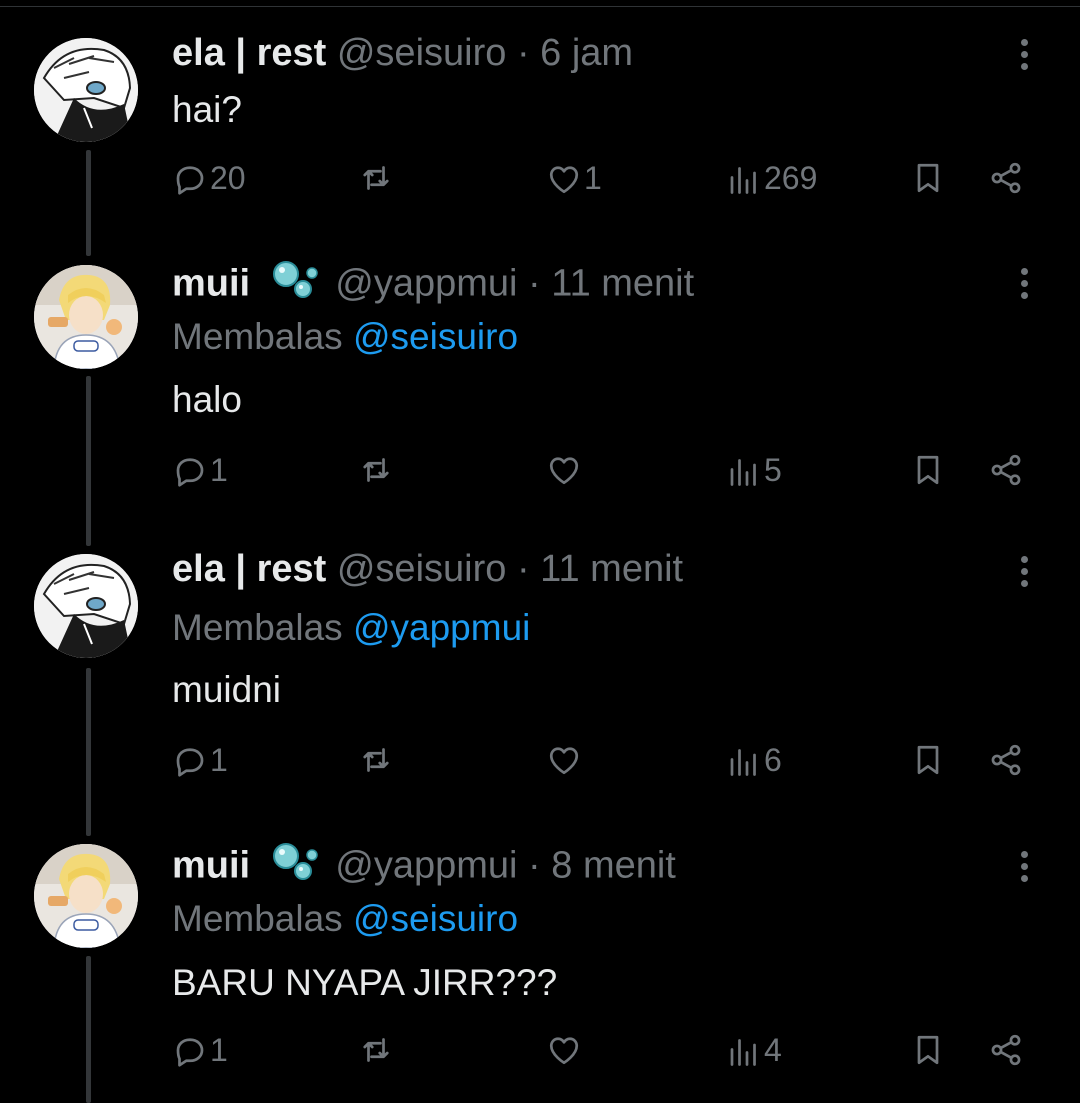  Describe the element at coordinates (540, 476) in the screenshot. I see `action-bar: 1 5` at that location.